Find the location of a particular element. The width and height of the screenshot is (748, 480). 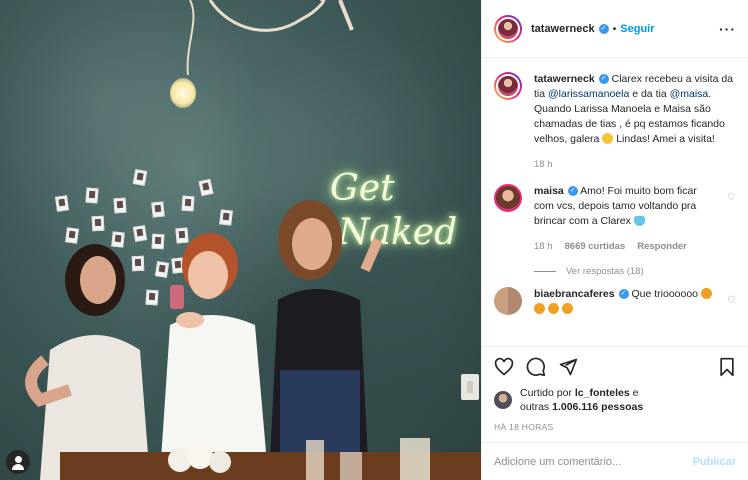

save-bookmark-icon is located at coordinates (727, 367).